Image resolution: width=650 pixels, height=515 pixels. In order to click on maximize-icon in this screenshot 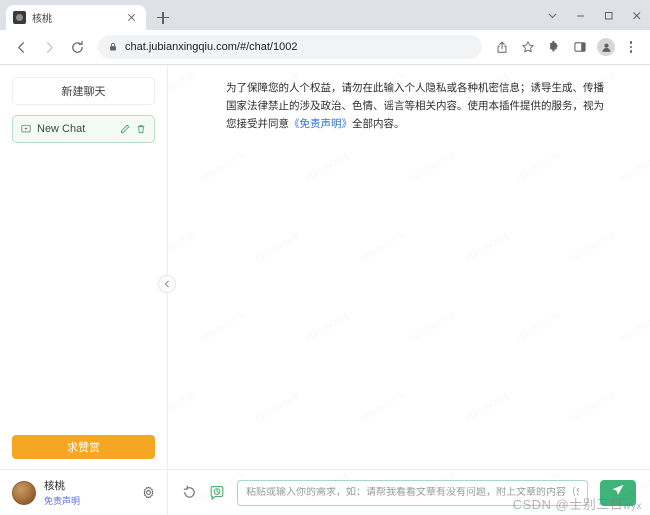, I will do `click(608, 15)`.